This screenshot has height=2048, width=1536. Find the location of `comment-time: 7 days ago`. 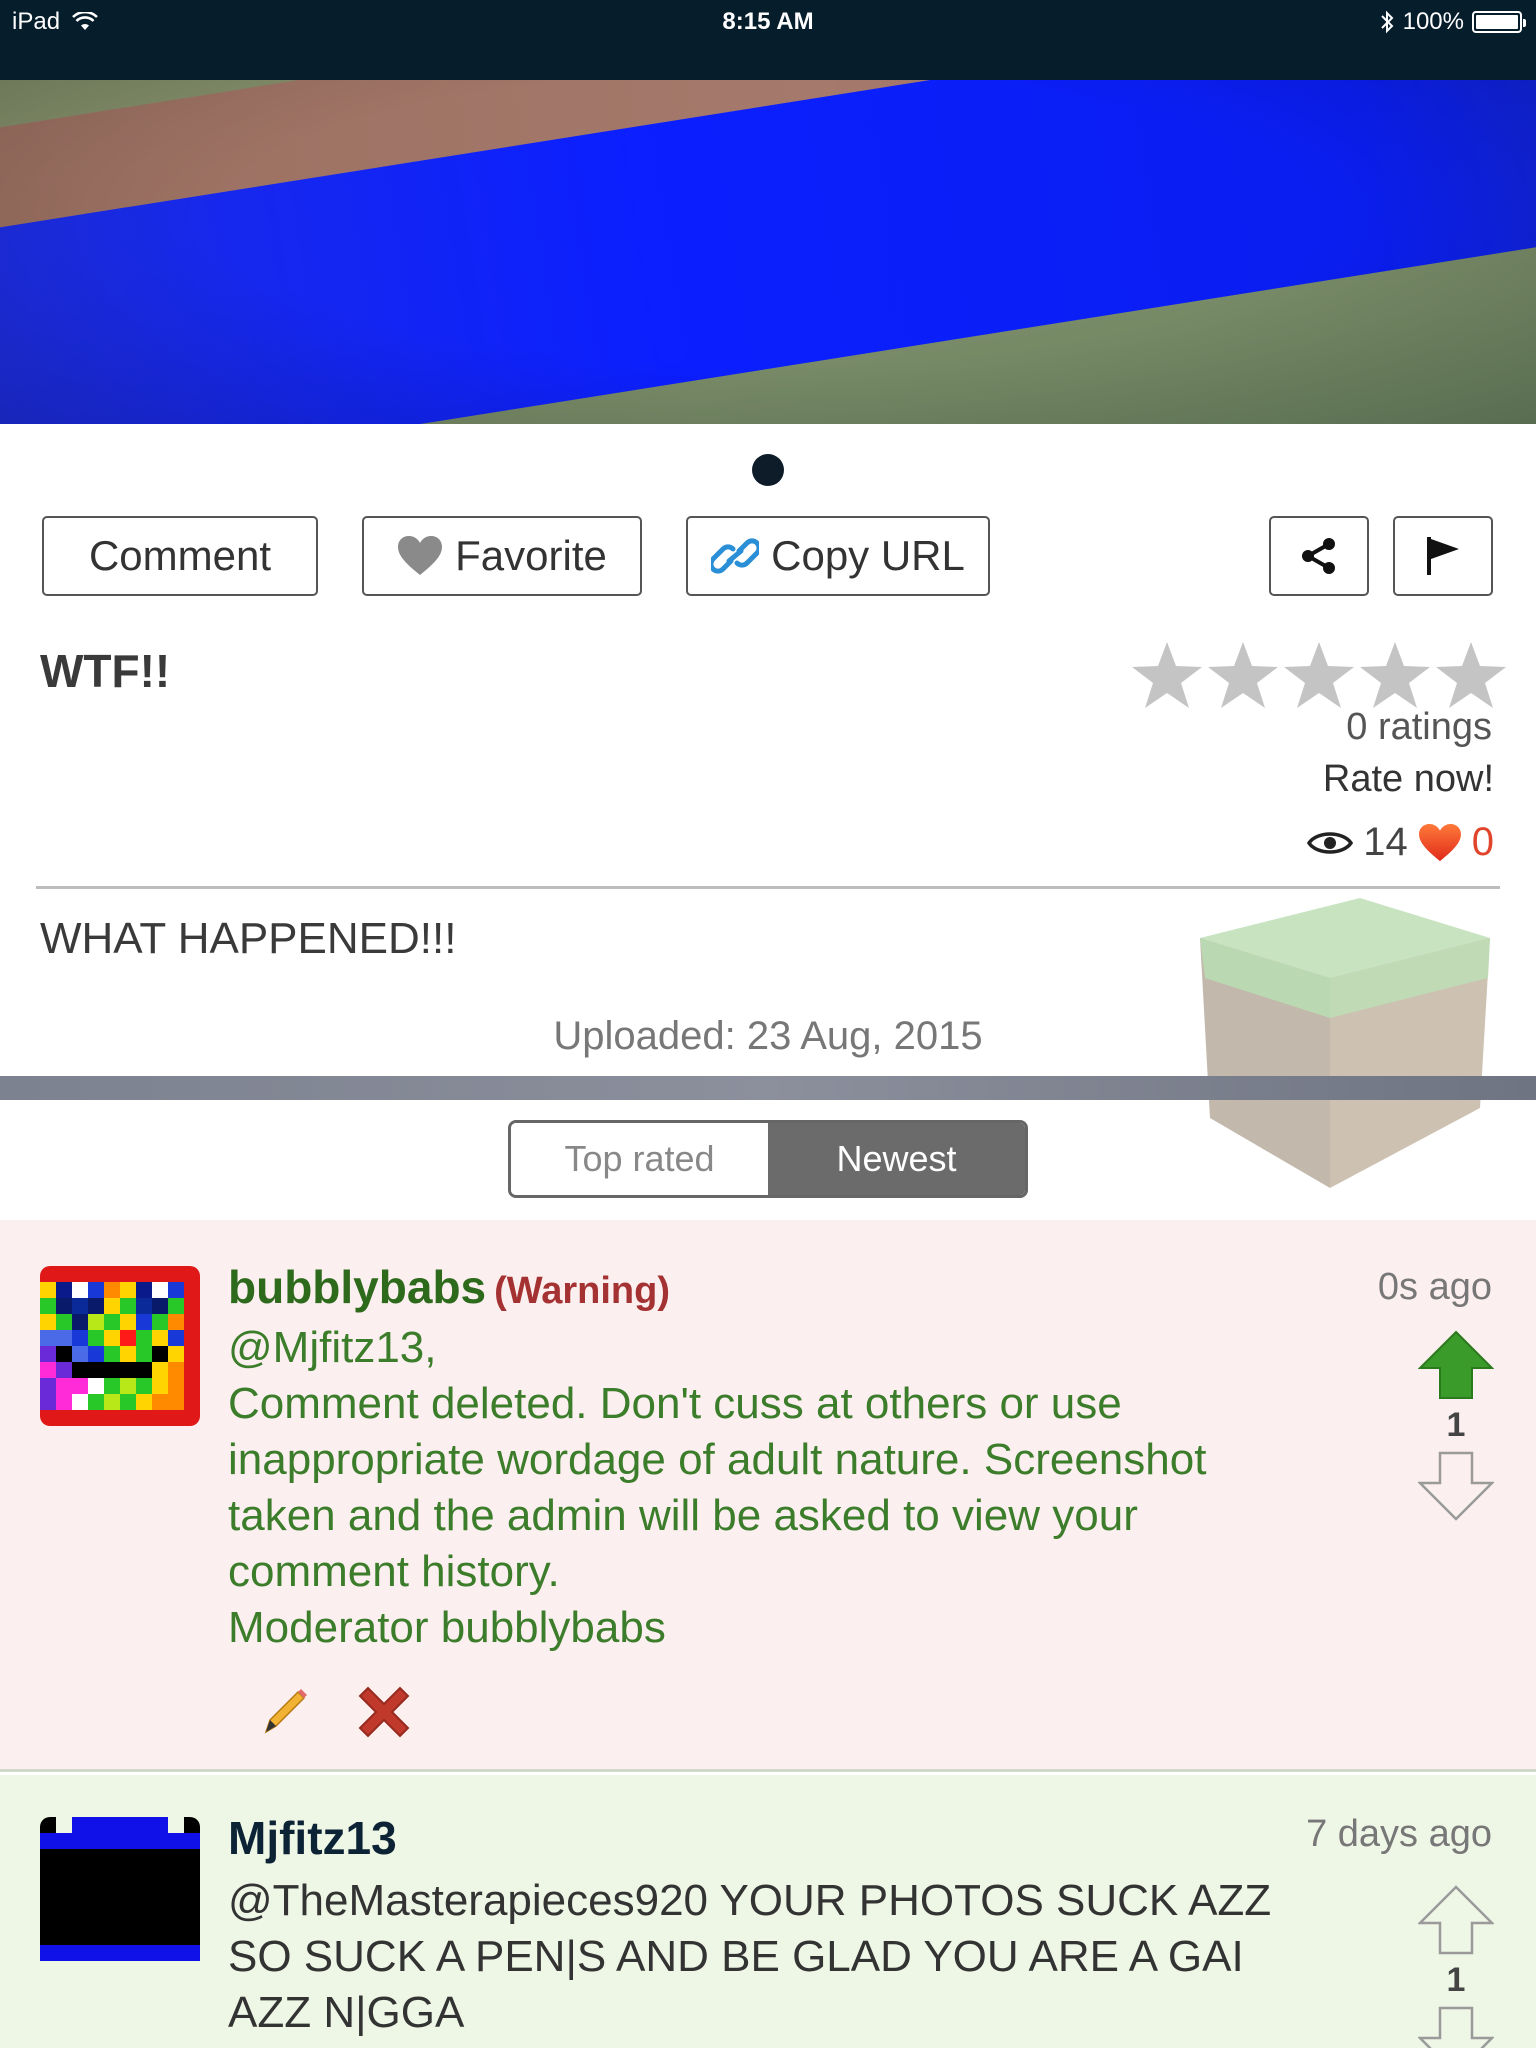

comment-time: 7 days ago is located at coordinates (1399, 1834).